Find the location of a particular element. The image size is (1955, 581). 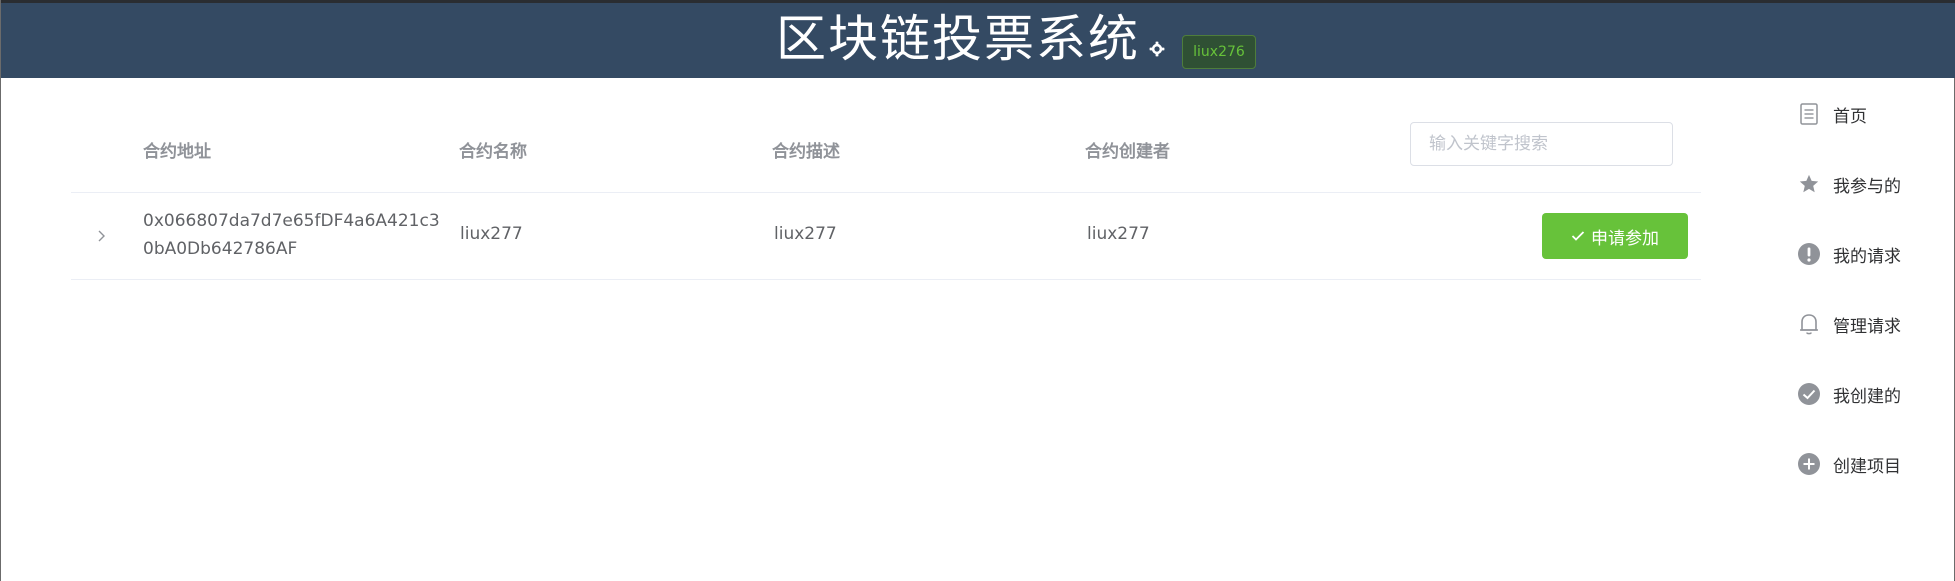

document-icon is located at coordinates (1809, 114).